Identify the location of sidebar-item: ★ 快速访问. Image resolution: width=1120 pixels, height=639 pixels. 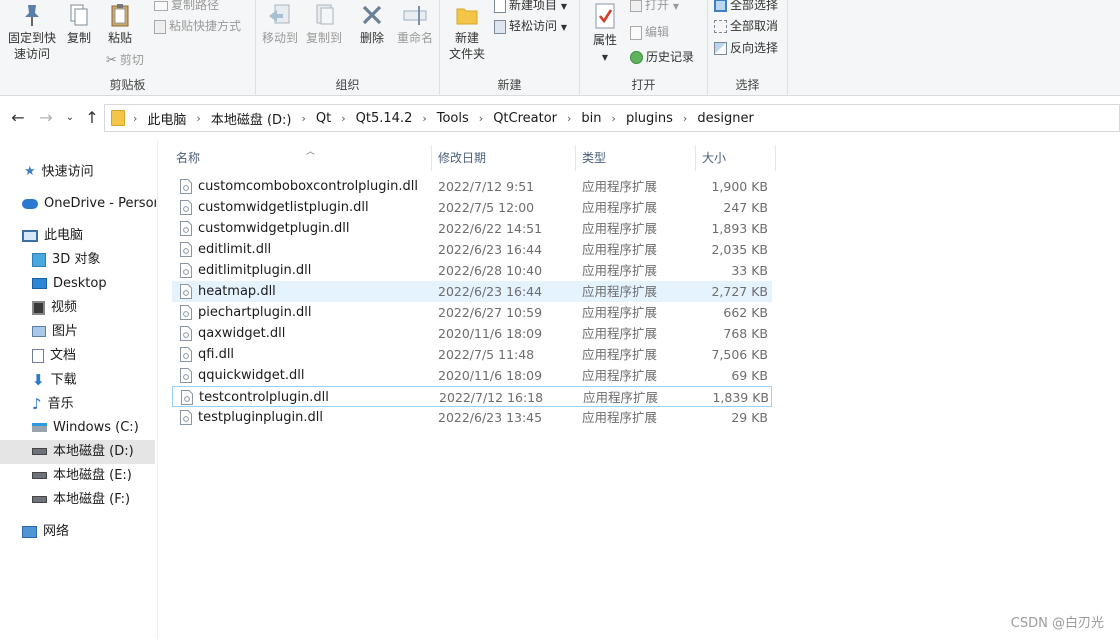
(90, 172).